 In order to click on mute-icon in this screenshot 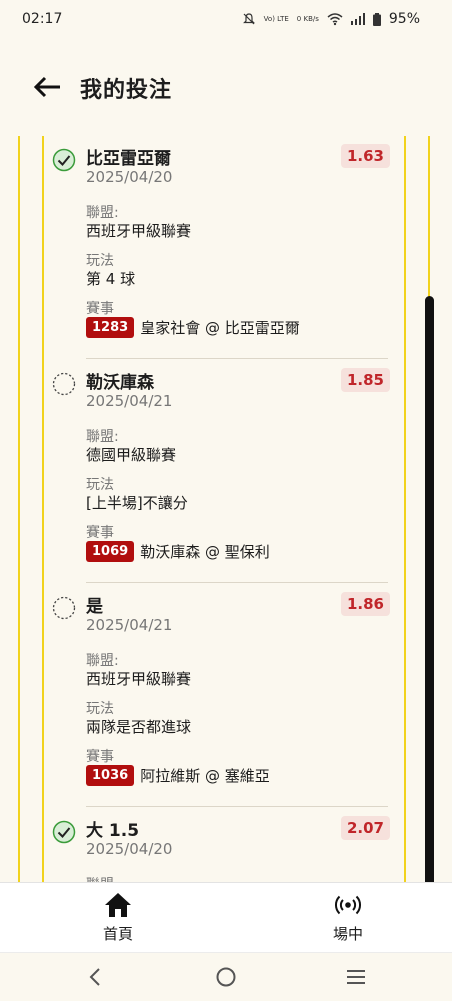, I will do `click(248, 19)`.